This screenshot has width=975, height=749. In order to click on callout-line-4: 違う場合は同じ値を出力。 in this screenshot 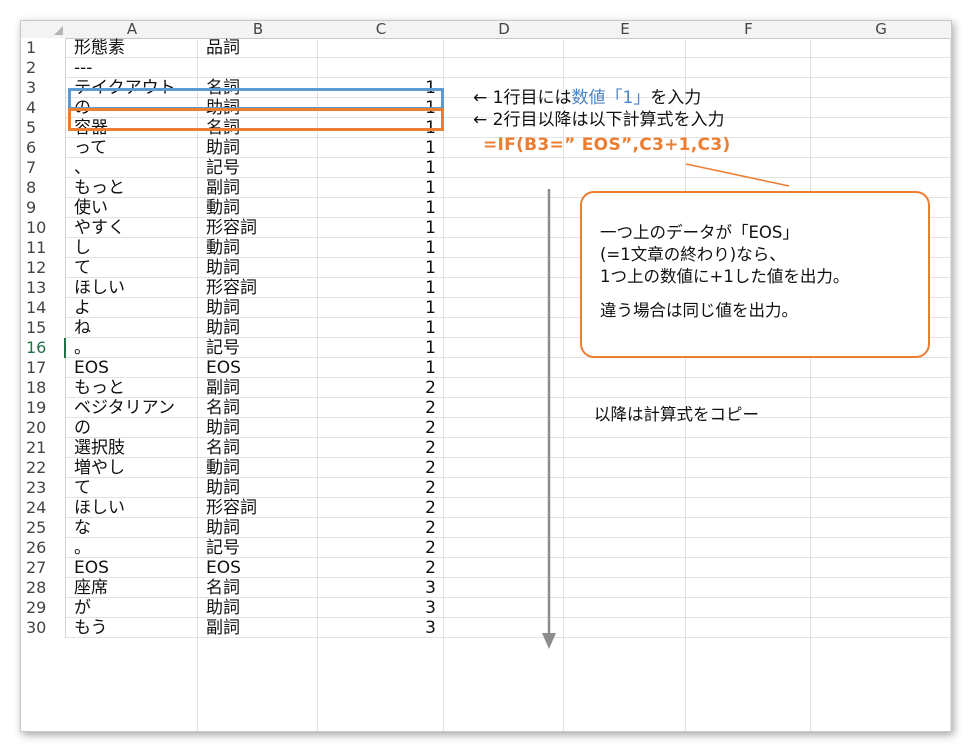, I will do `click(699, 310)`.